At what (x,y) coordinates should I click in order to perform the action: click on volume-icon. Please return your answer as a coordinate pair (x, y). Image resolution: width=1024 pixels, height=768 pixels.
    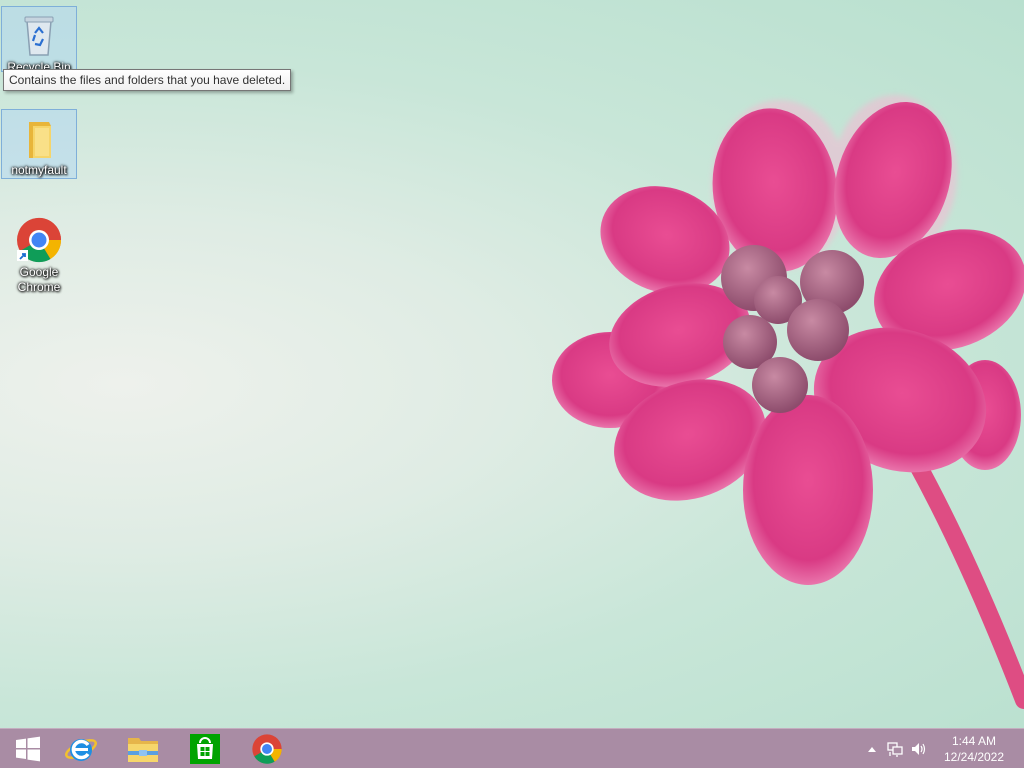
    Looking at the image, I should click on (919, 749).